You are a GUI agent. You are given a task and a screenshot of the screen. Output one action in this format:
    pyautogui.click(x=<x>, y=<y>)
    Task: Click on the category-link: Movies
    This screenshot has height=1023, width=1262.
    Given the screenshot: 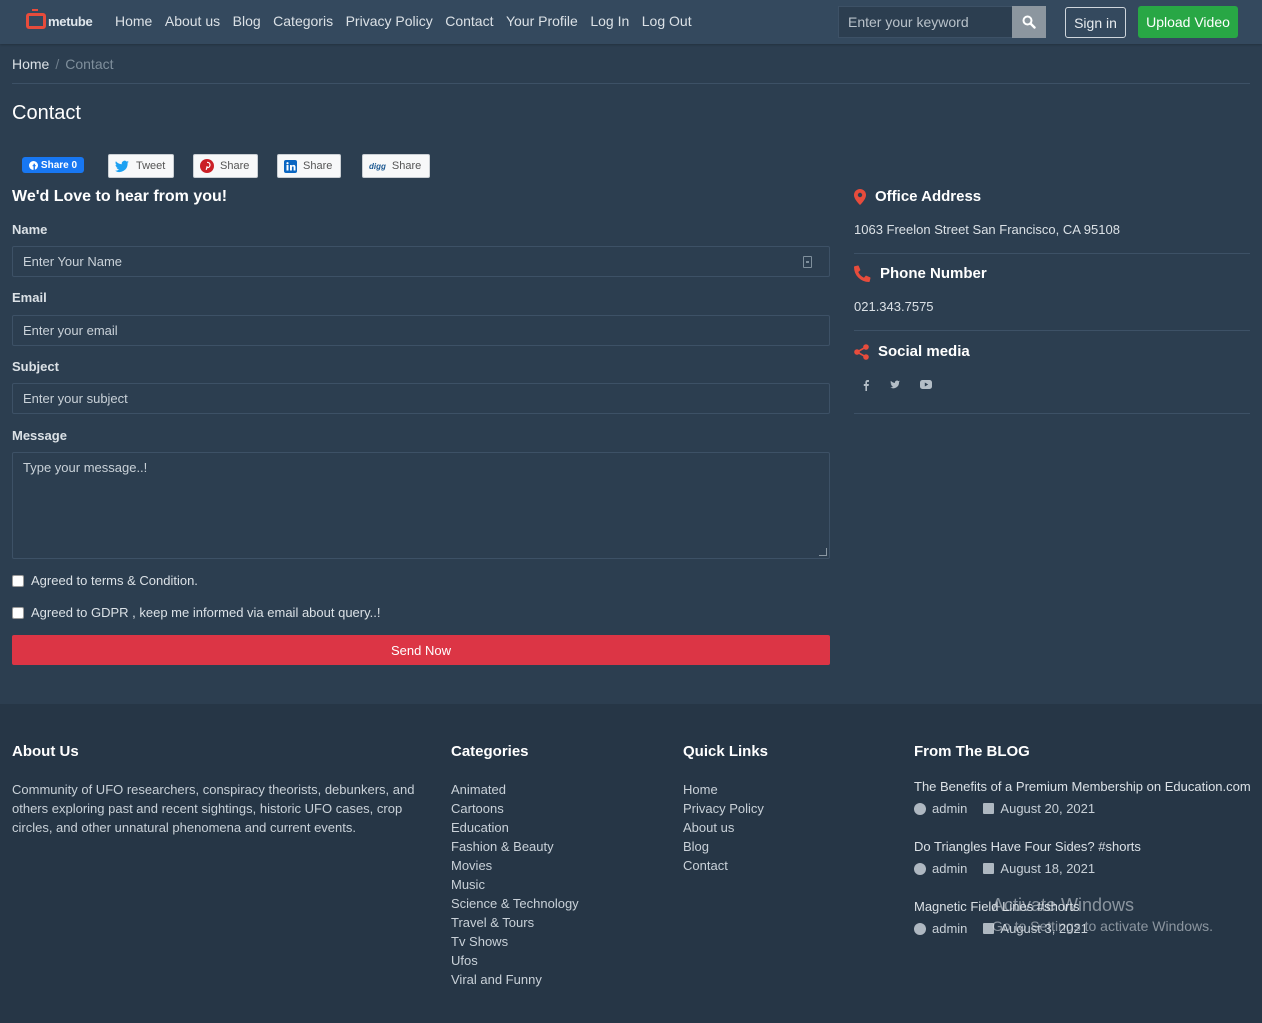 What is the action you would take?
    pyautogui.click(x=515, y=865)
    